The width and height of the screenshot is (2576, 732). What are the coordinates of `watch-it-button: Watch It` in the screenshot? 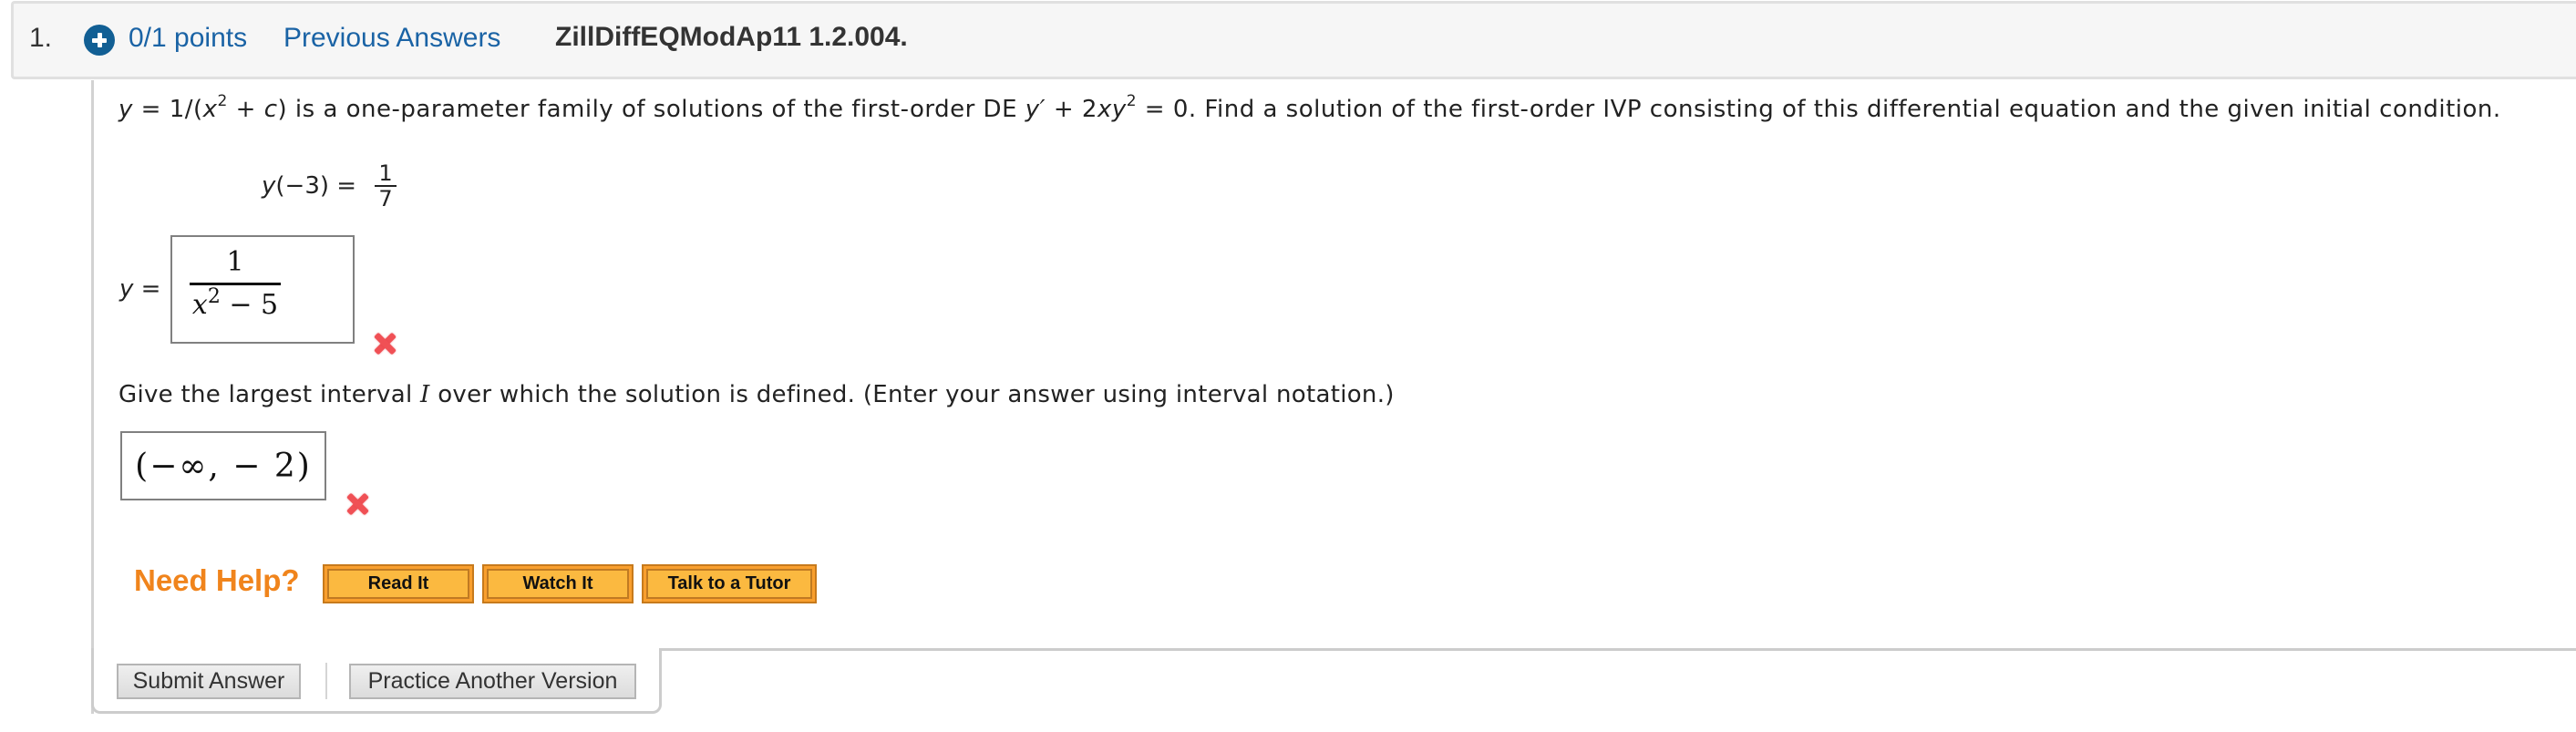 It's located at (558, 583).